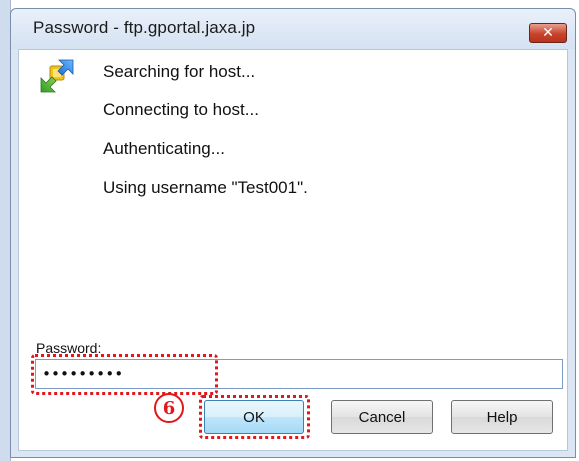 This screenshot has height=461, width=579. Describe the element at coordinates (299, 374) in the screenshot. I see `password-input` at that location.